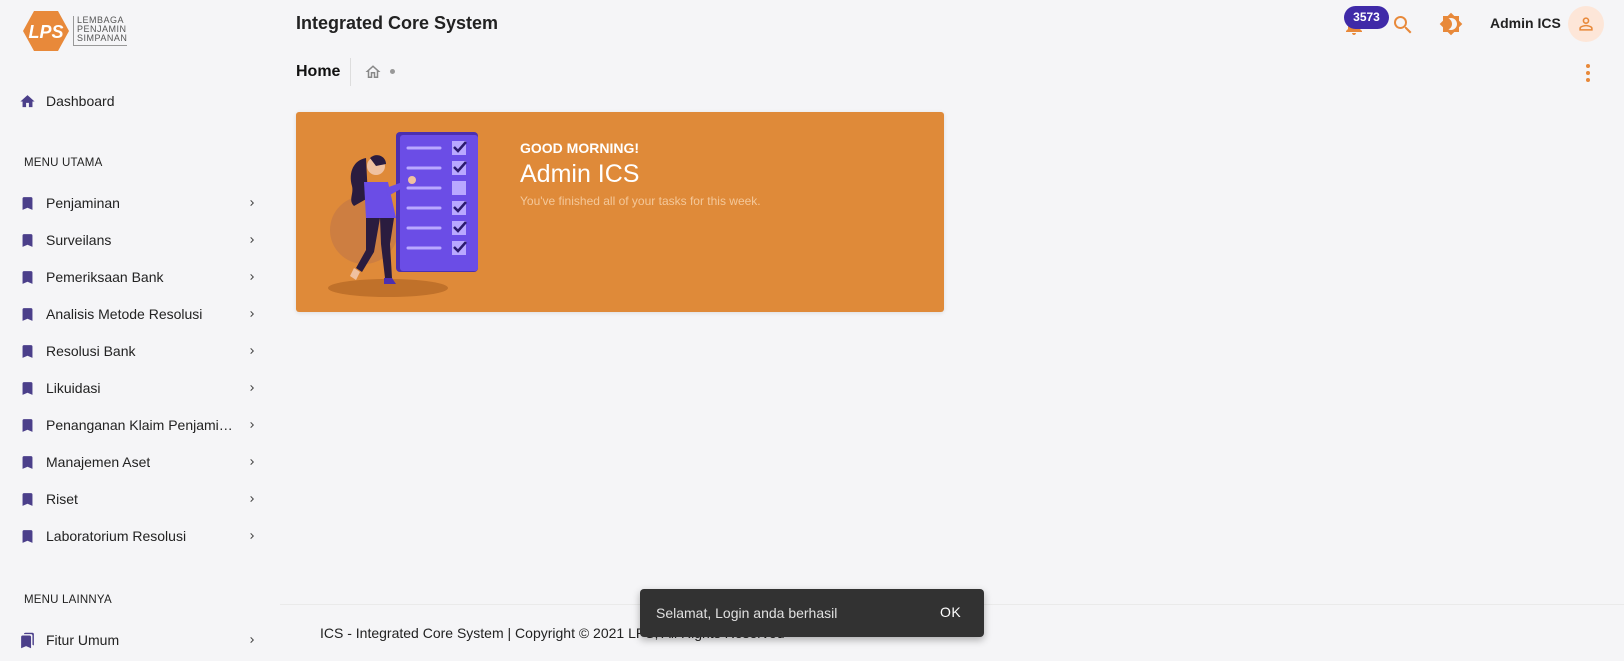 This screenshot has height=661, width=1624. Describe the element at coordinates (79, 240) in the screenshot. I see `sidebar-item-label: Surveilans` at that location.